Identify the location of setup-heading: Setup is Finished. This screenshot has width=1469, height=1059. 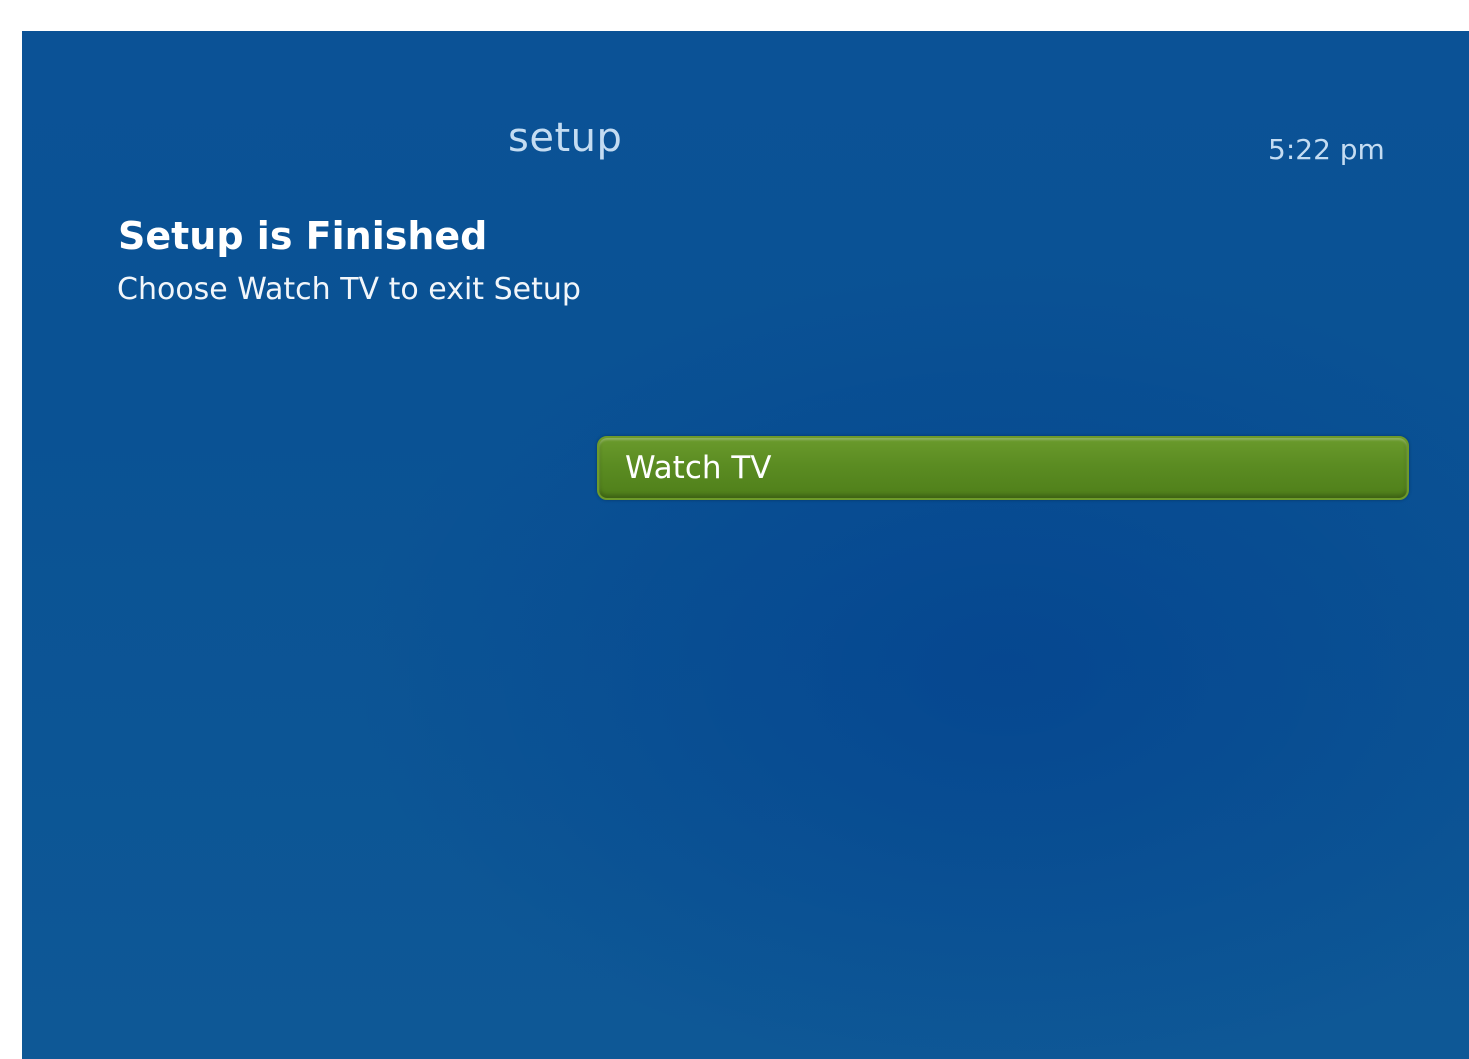
(303, 236).